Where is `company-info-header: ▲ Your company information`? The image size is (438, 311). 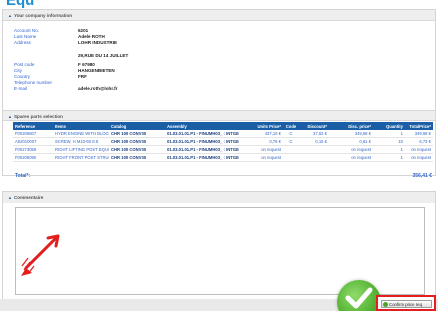
company-info-header: ▲ Your company information is located at coordinates (219, 15).